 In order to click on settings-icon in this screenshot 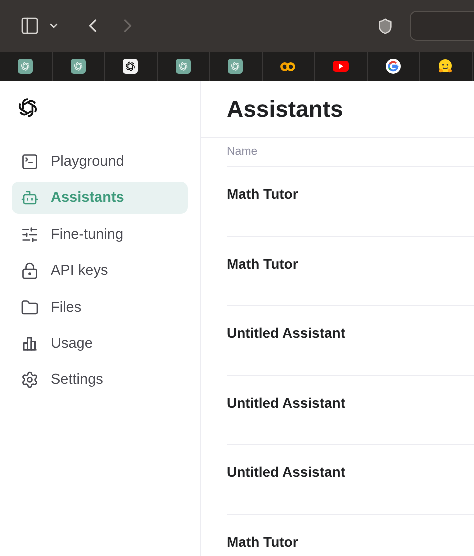, I will do `click(30, 380)`.